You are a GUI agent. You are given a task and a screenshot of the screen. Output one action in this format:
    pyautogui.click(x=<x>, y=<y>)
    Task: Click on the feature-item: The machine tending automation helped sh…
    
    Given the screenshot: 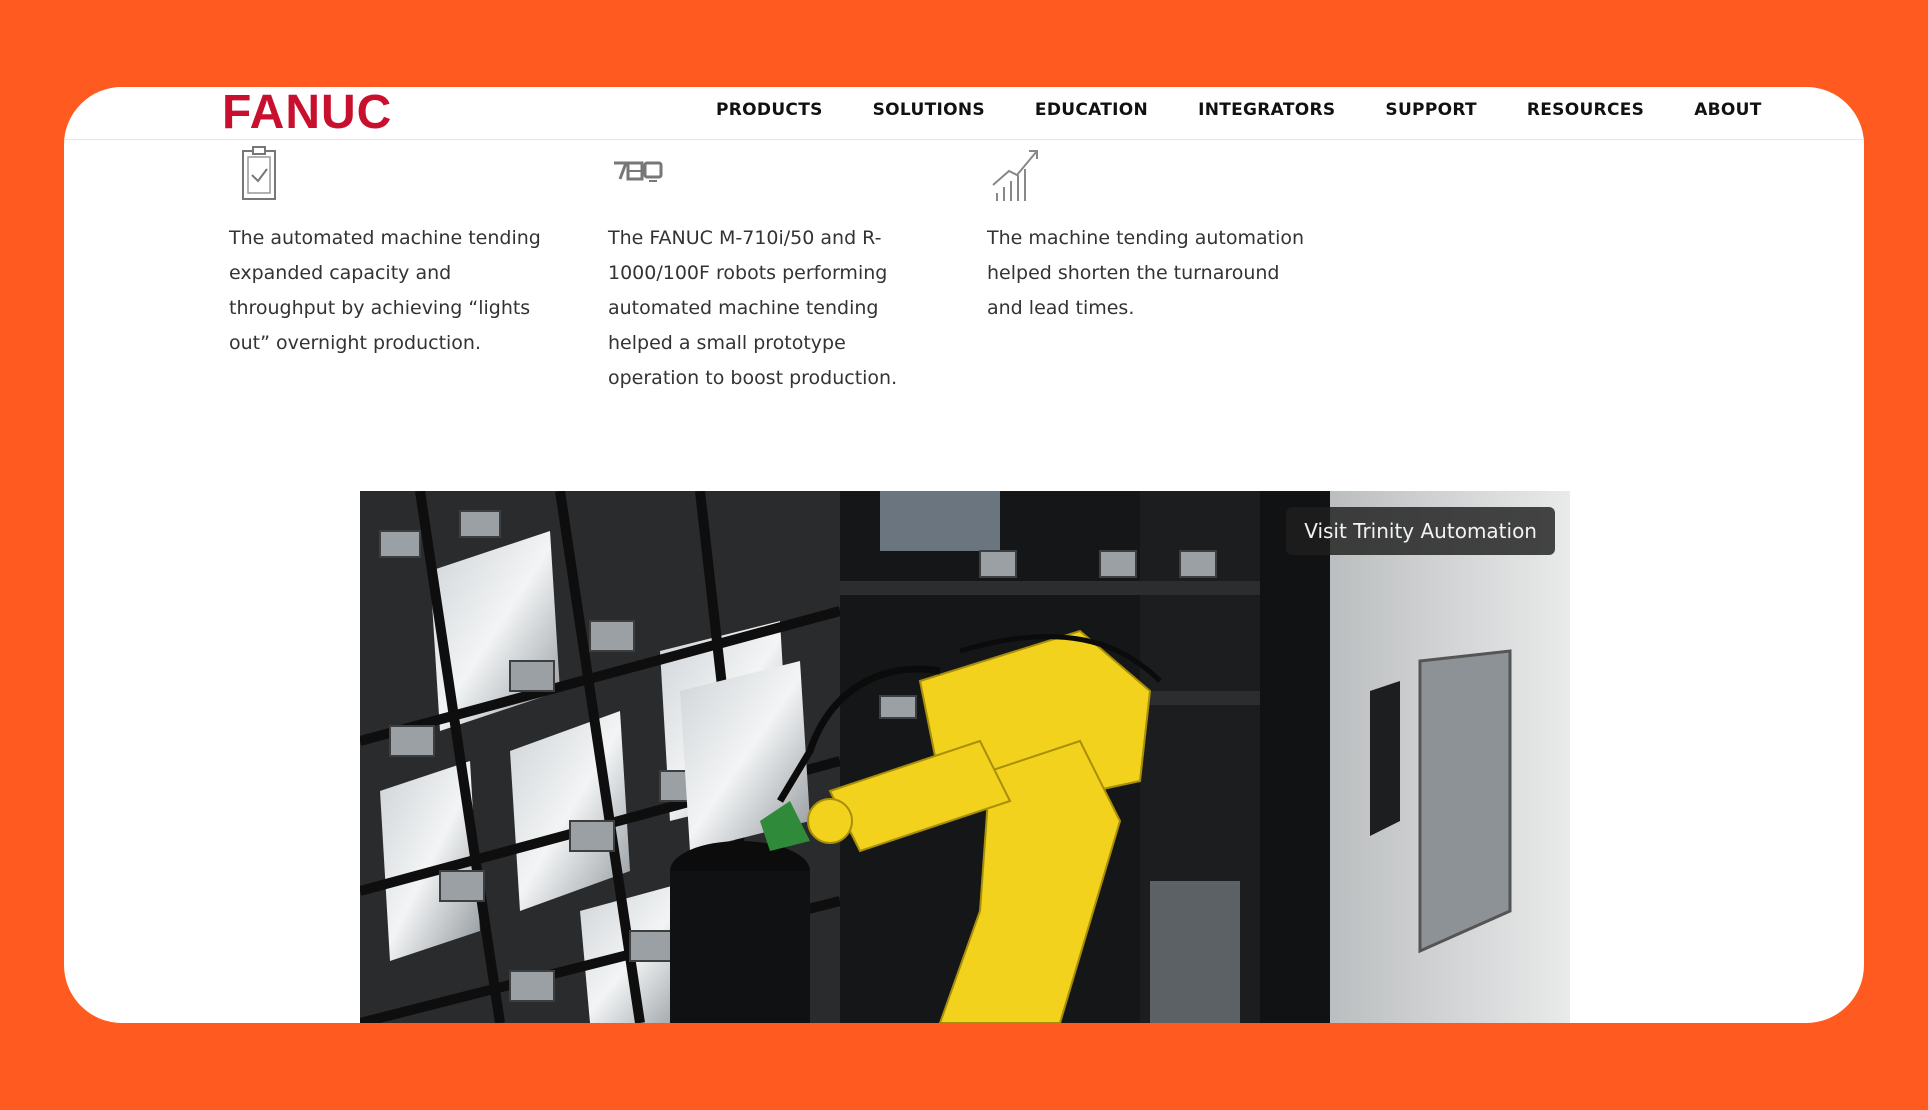 What is the action you would take?
    pyautogui.click(x=1152, y=235)
    